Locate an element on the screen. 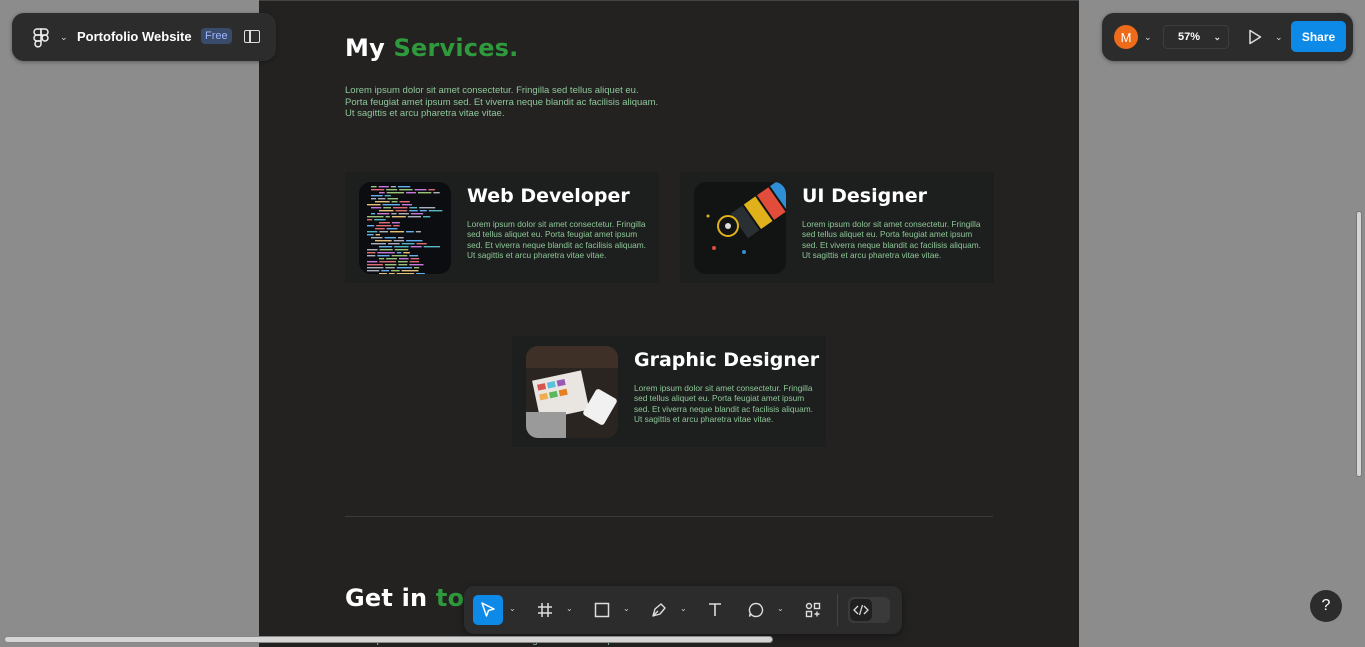 This screenshot has width=1365, height=647. text-tool-button is located at coordinates (715, 610).